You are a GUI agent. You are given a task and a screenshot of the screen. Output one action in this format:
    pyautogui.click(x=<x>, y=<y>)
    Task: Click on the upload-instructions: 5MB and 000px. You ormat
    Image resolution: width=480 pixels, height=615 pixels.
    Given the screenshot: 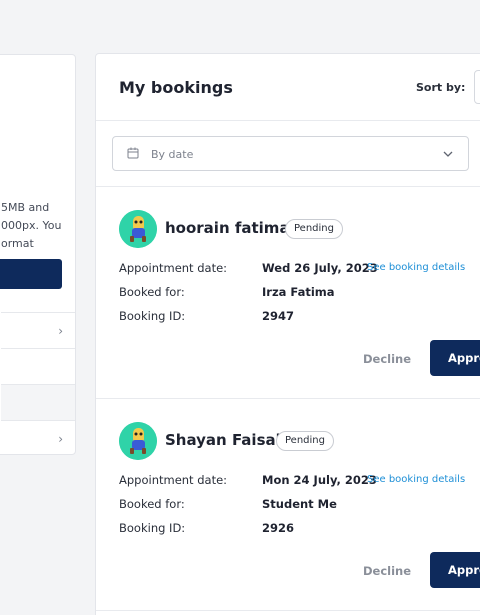 What is the action you would take?
    pyautogui.click(x=31, y=226)
    